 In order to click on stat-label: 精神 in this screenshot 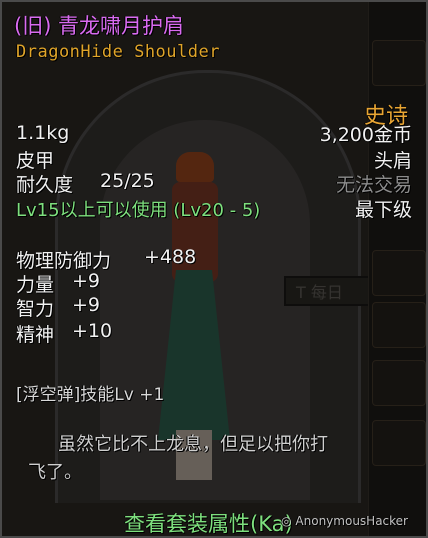, I will do `click(35, 335)`.